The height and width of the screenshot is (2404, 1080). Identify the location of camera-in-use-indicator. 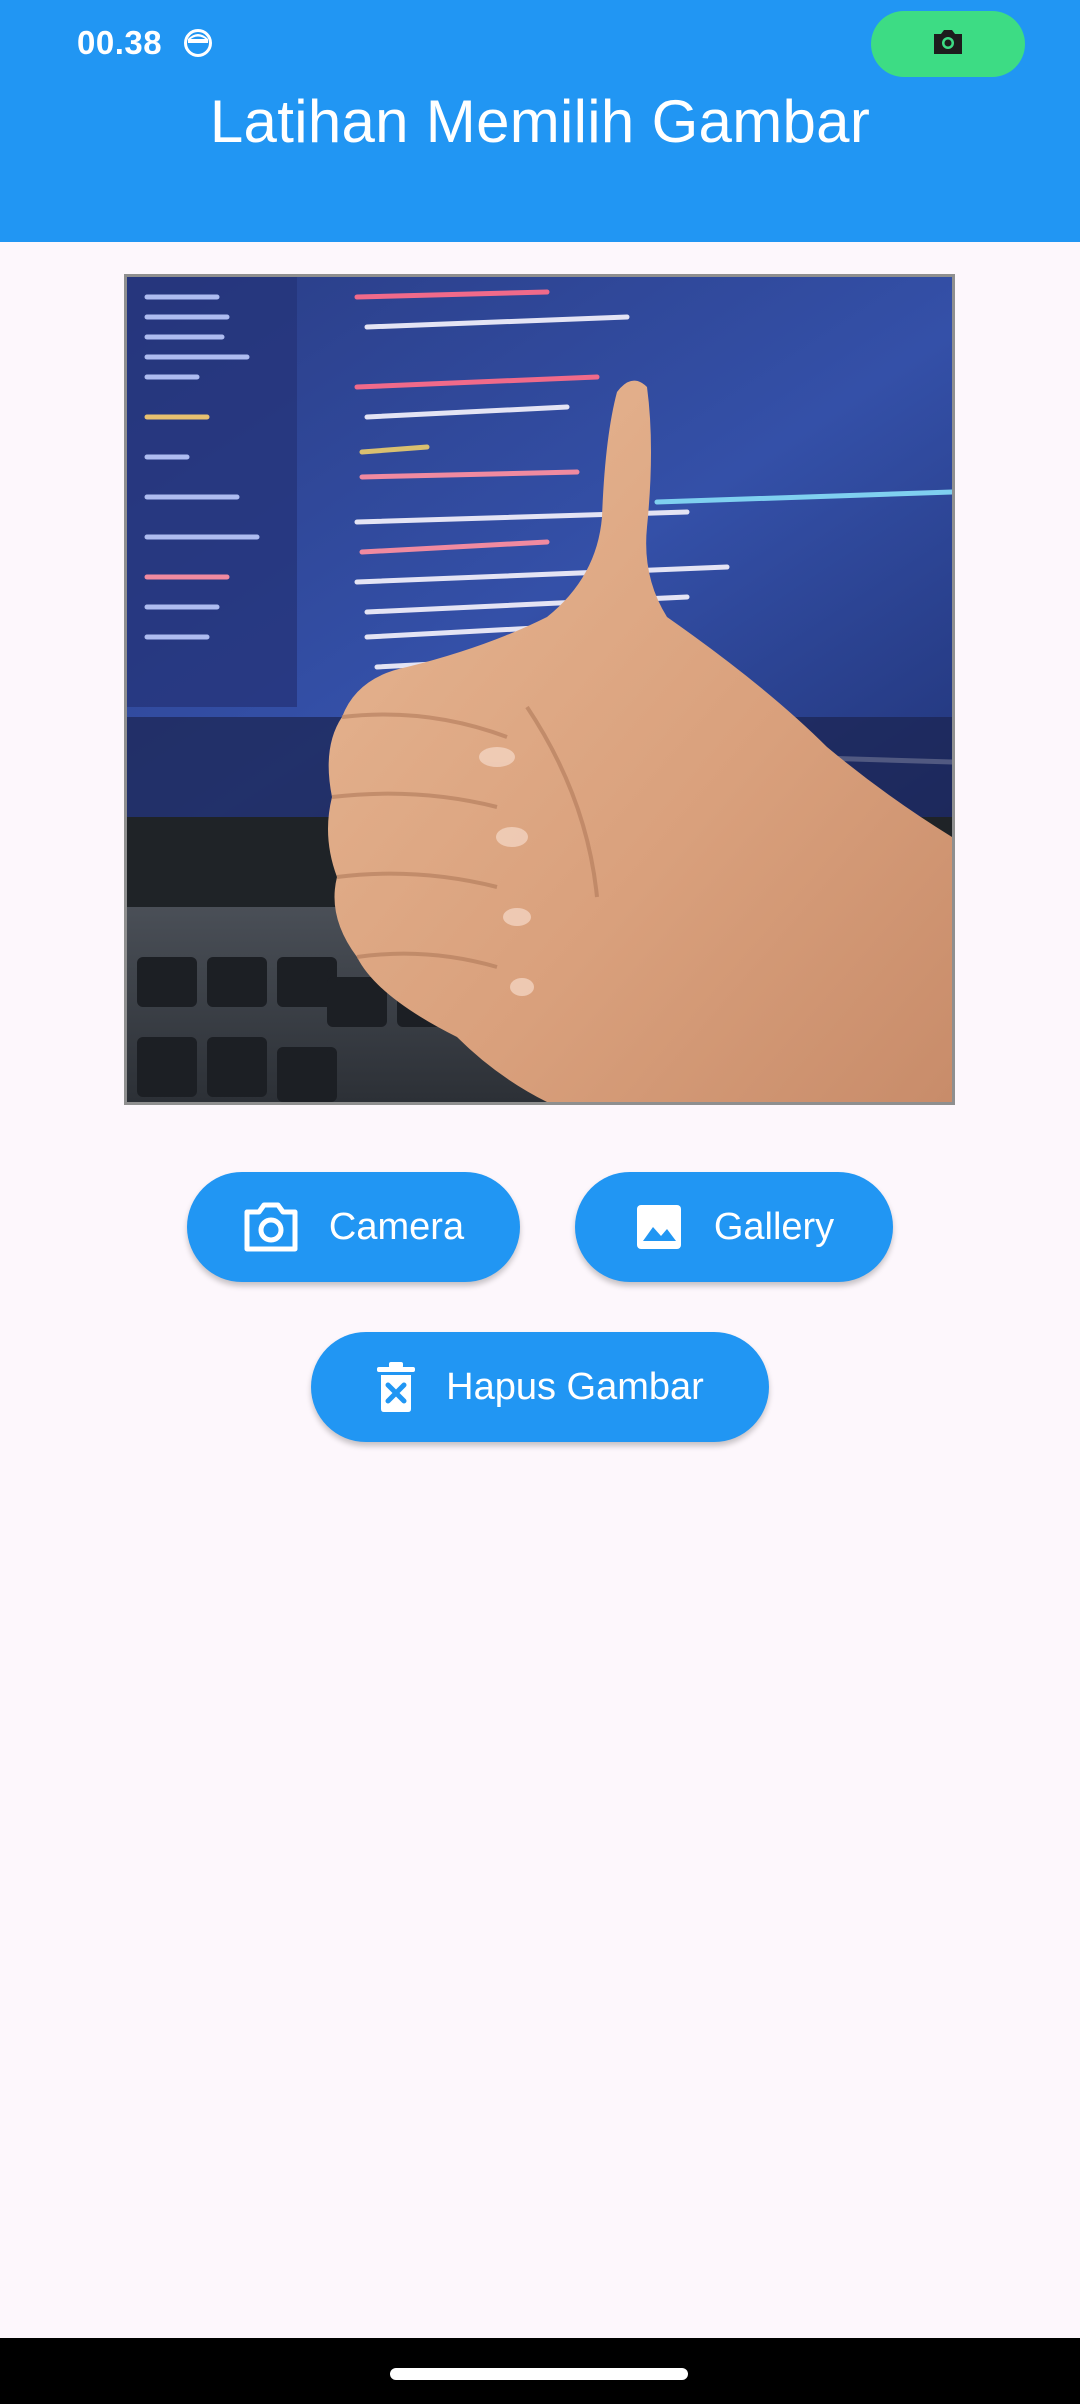
(948, 44).